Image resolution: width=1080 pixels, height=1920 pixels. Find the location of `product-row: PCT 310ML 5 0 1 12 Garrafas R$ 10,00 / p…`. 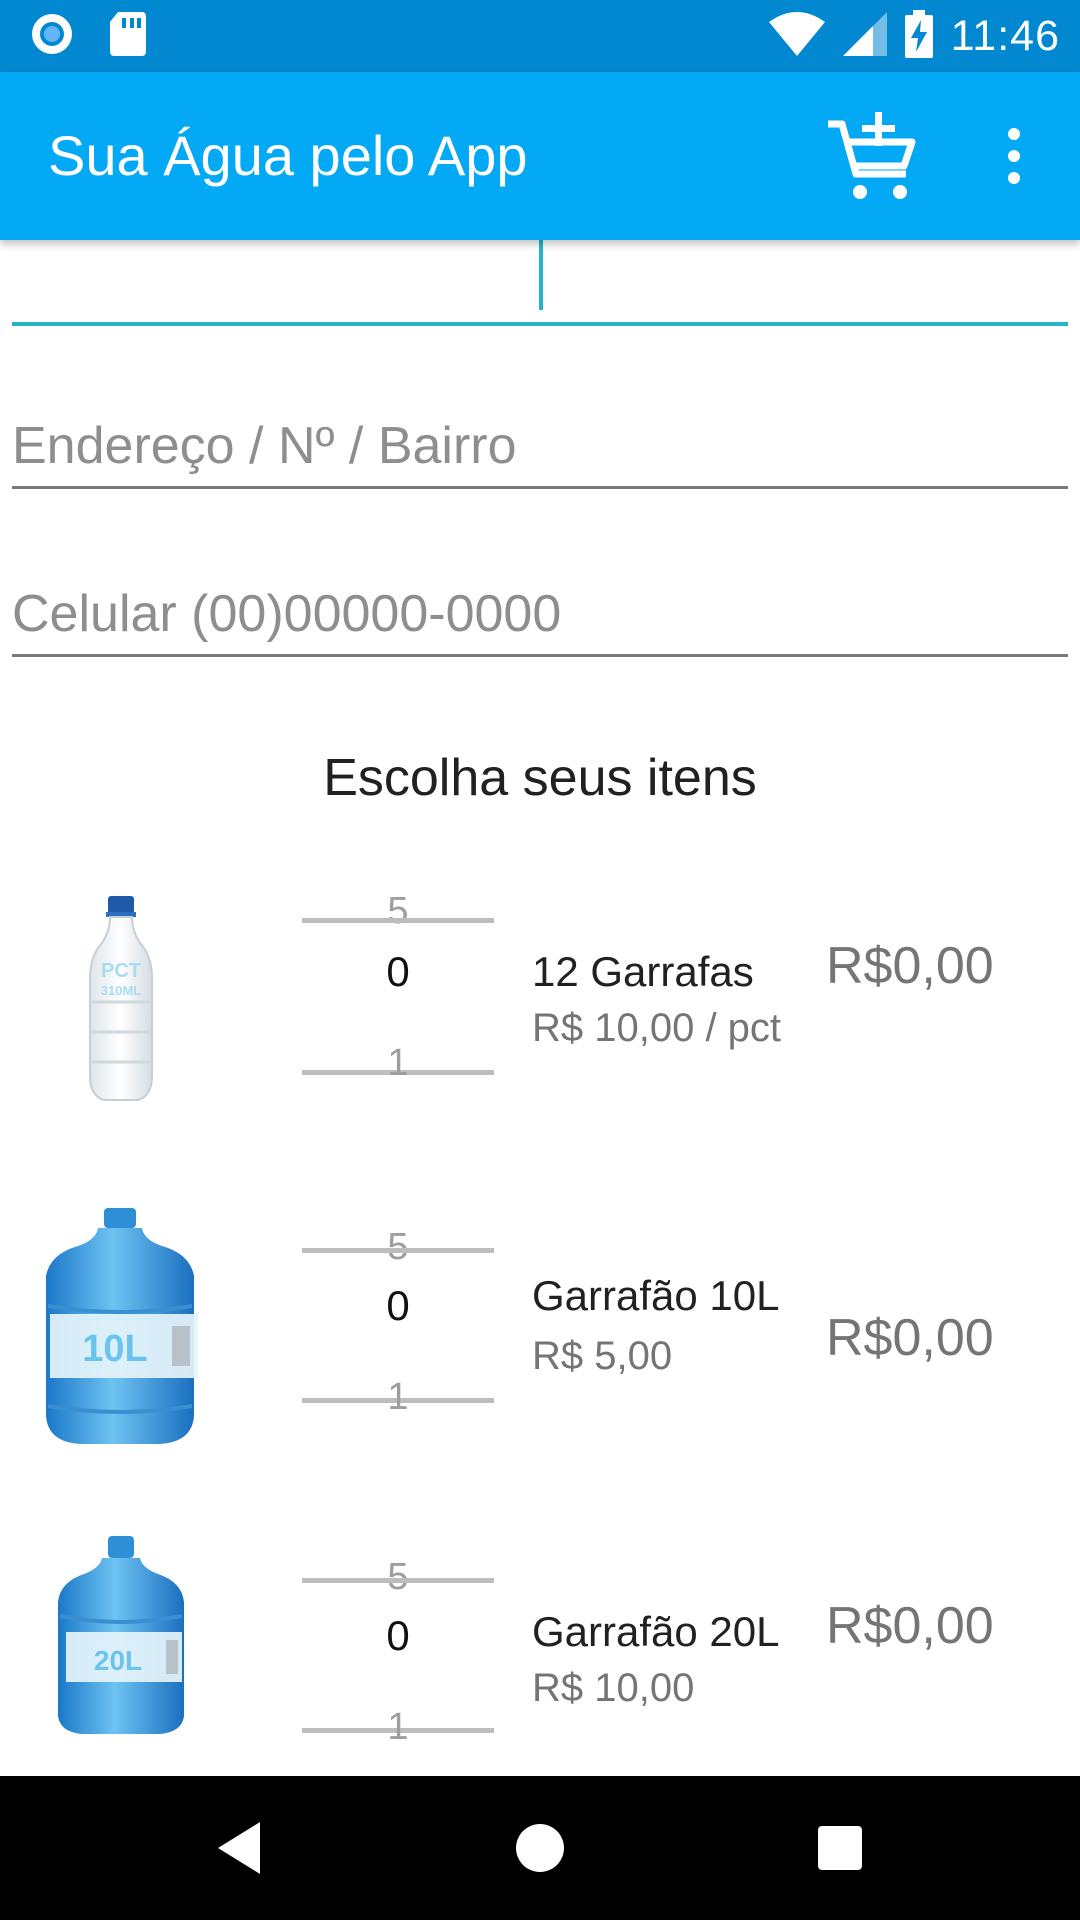

product-row: PCT 310ML 5 0 1 12 Garrafas R$ 10,00 / p… is located at coordinates (540, 1000).